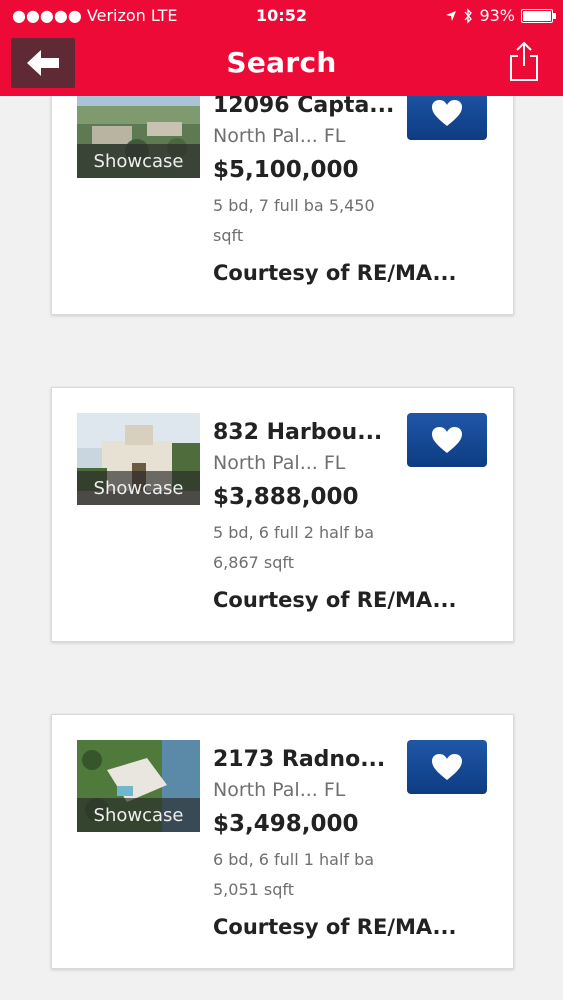 The height and width of the screenshot is (1000, 563). What do you see at coordinates (294, 547) in the screenshot?
I see `listing-details: 5 bd, 6 full 2 half ba 6,867 sqft` at bounding box center [294, 547].